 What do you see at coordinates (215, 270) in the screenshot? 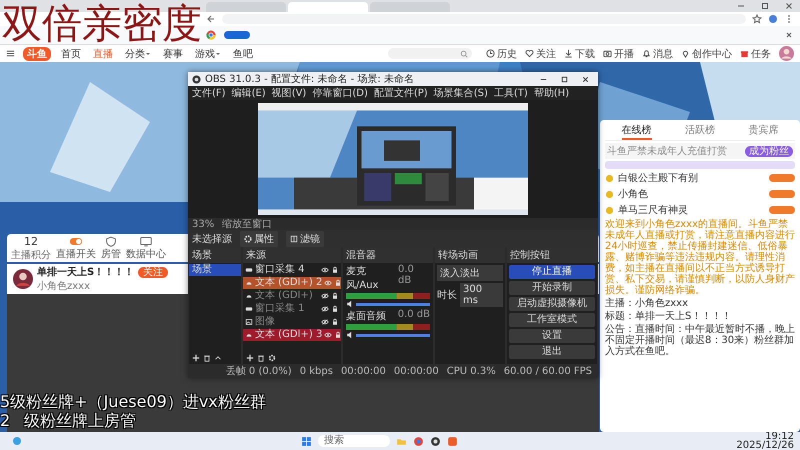
I see `scene-item: 场景` at bounding box center [215, 270].